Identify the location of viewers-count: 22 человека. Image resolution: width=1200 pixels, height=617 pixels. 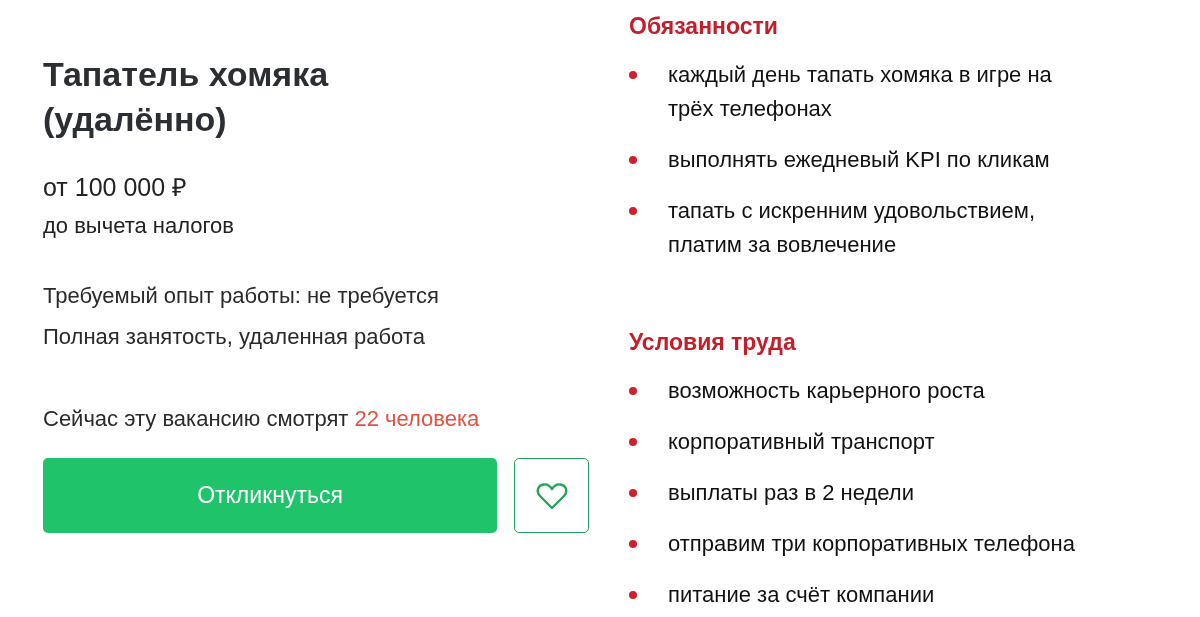
(417, 418).